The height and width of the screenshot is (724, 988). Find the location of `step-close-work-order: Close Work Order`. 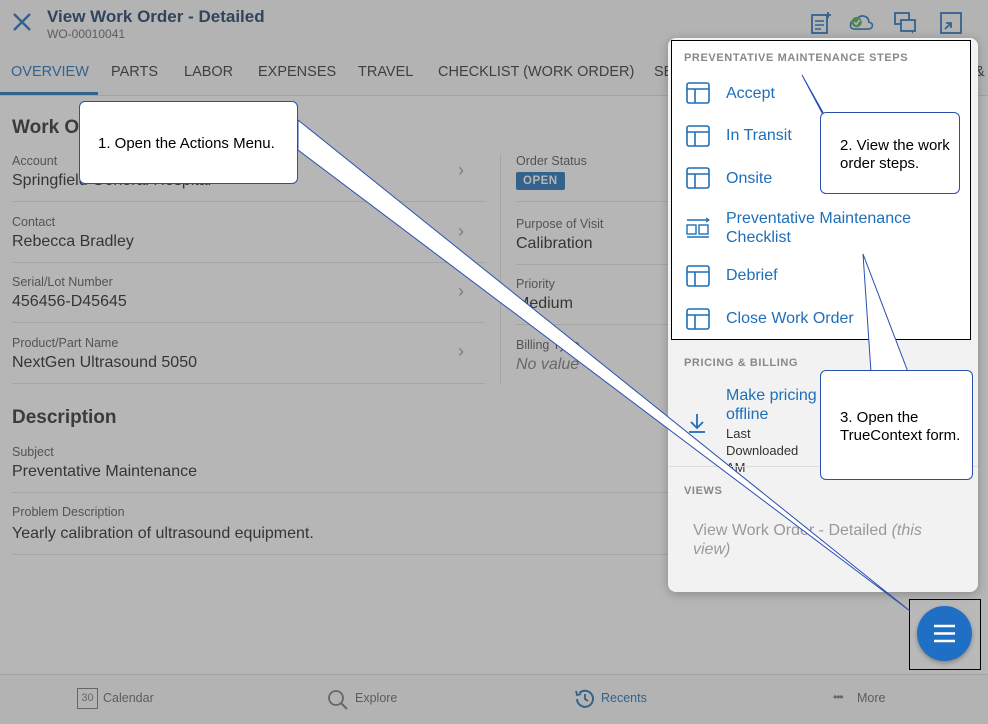

step-close-work-order: Close Work Order is located at coordinates (826, 319).